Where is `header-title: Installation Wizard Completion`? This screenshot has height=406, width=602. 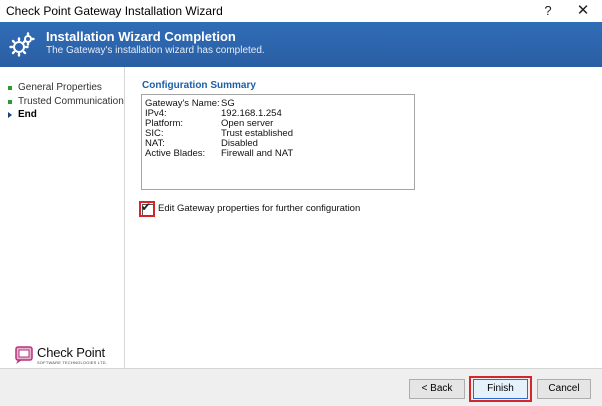
header-title: Installation Wizard Completion is located at coordinates (141, 36).